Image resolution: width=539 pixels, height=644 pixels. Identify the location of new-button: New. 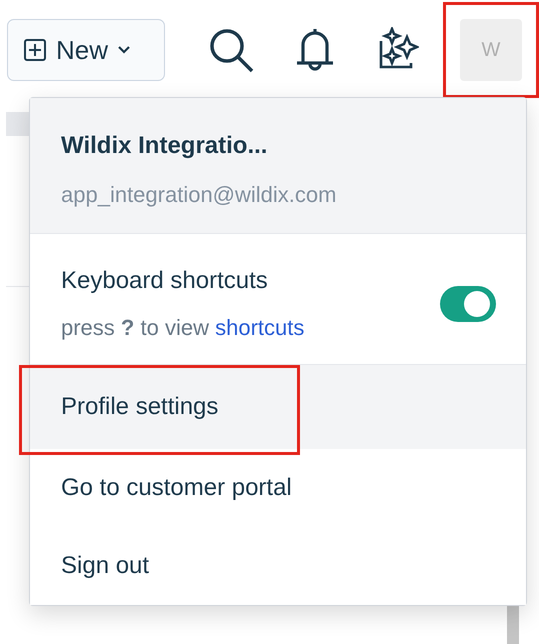
(86, 50).